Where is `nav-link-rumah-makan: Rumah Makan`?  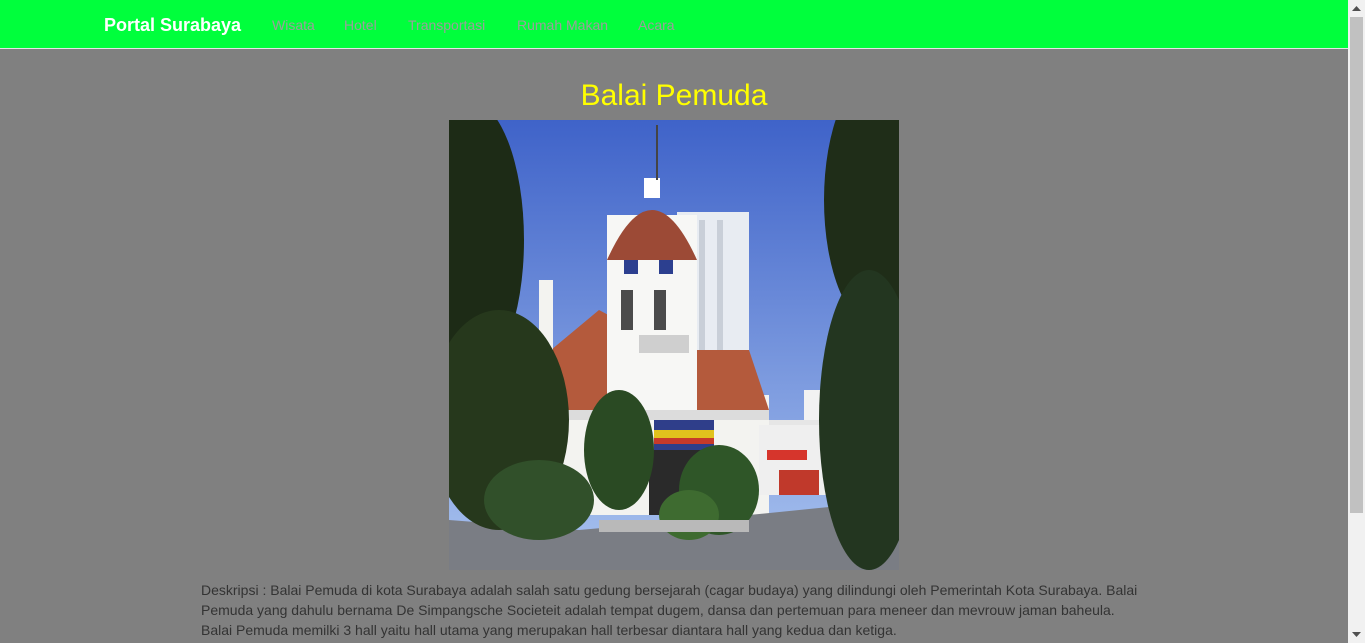 nav-link-rumah-makan: Rumah Makan is located at coordinates (562, 25).